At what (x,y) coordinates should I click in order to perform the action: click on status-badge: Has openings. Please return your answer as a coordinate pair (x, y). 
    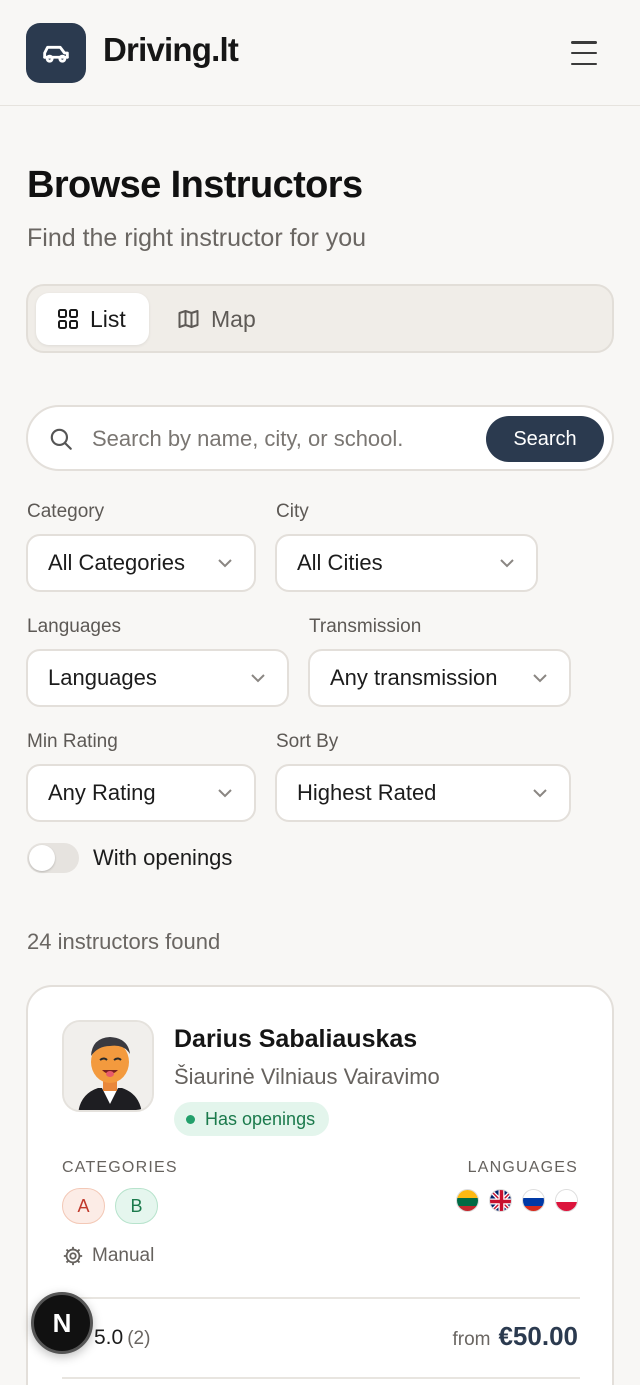
    Looking at the image, I should click on (252, 1119).